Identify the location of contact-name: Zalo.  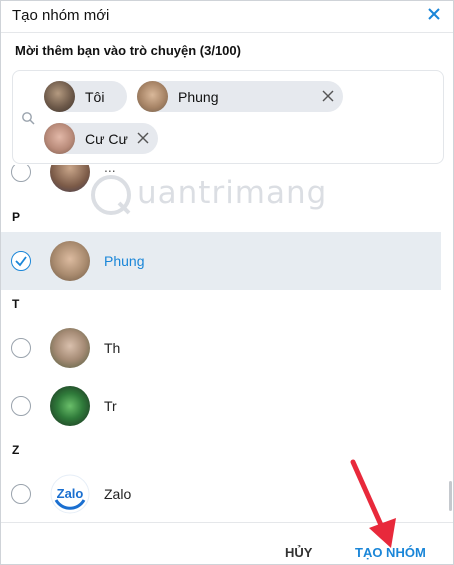
(118, 494).